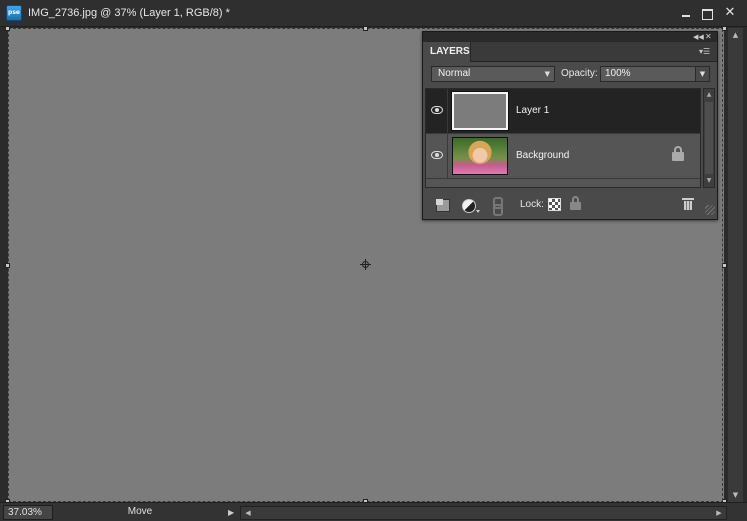 The height and width of the screenshot is (521, 747). I want to click on tab-layers: LAYERS, so click(447, 52).